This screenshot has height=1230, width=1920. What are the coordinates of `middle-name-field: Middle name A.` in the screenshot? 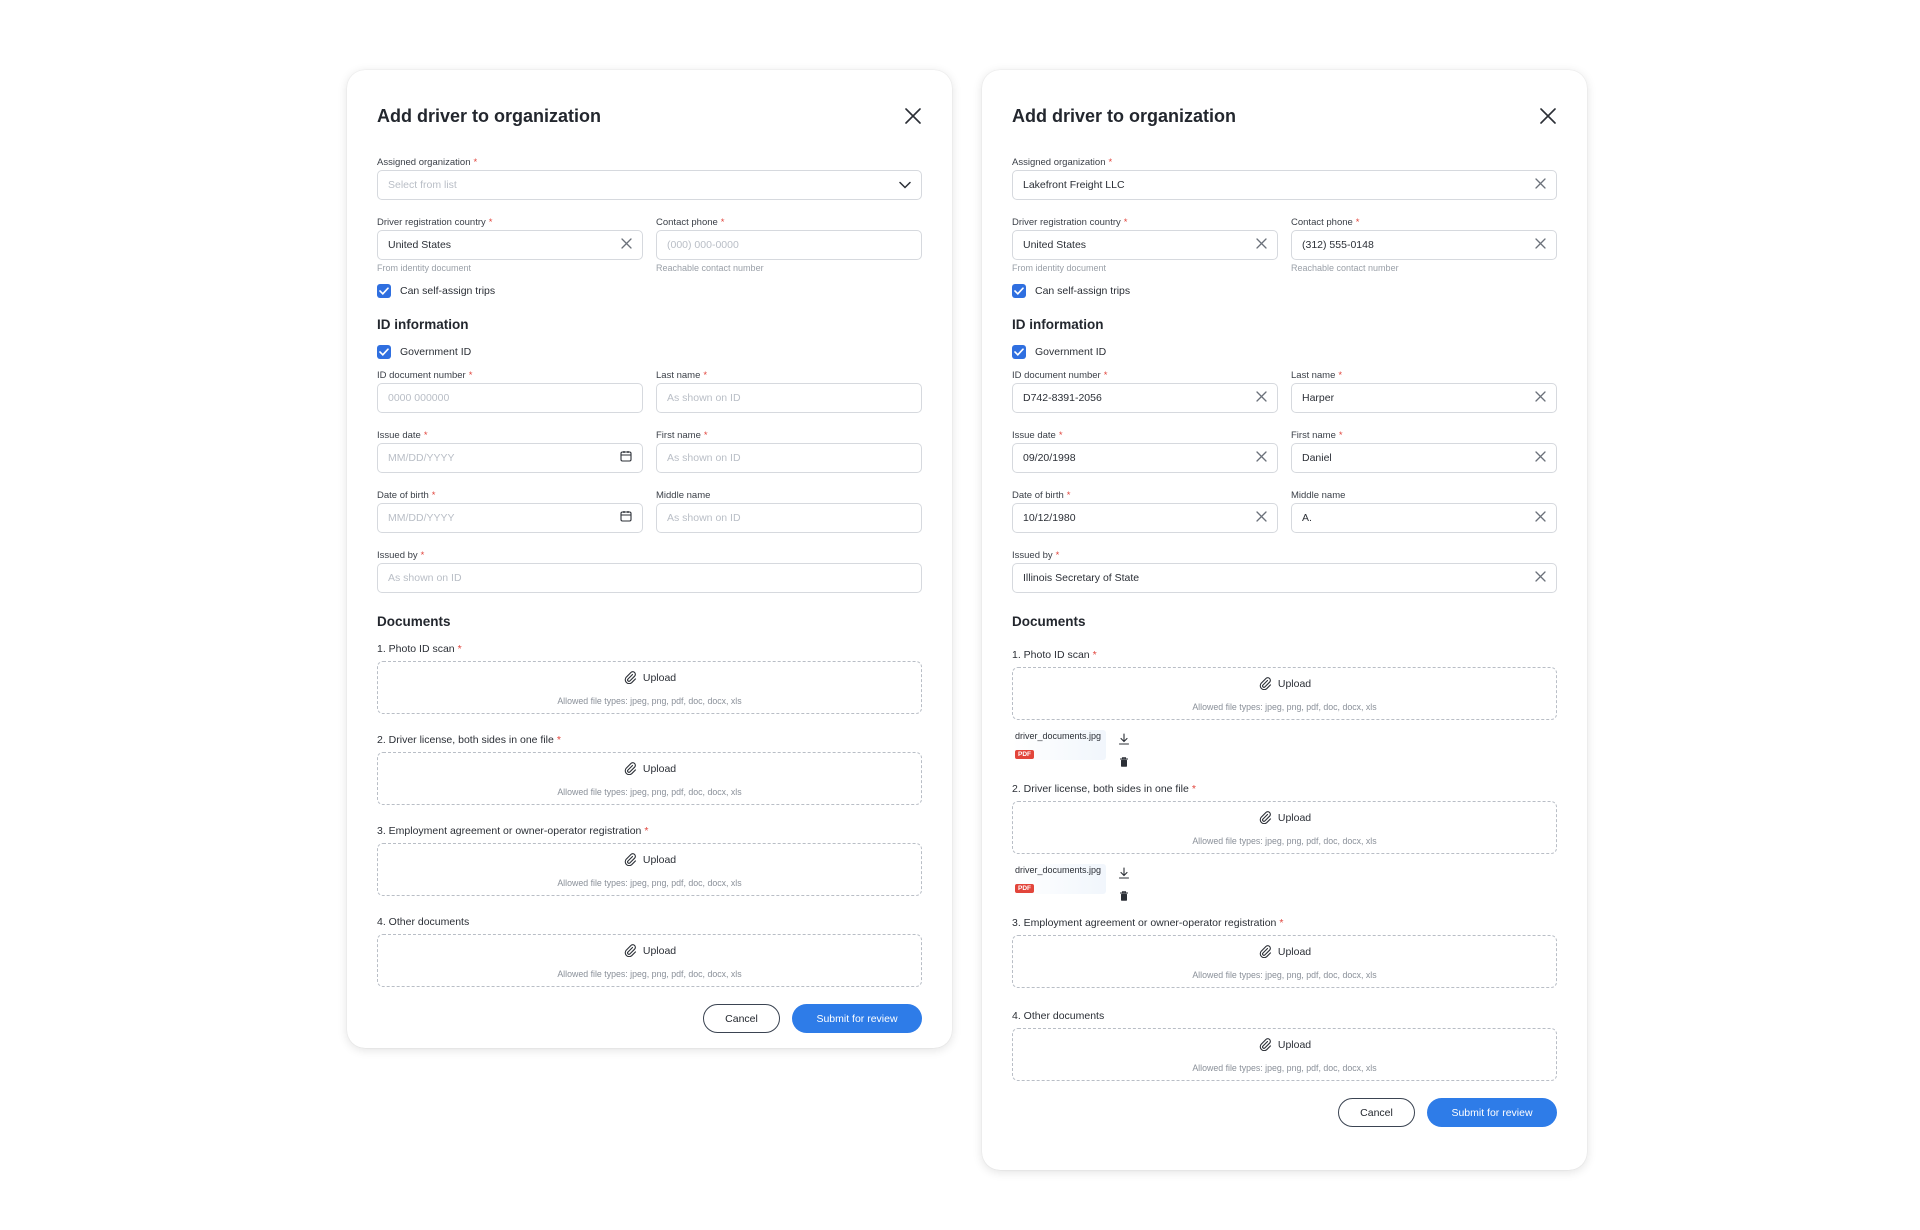 It's located at (1424, 511).